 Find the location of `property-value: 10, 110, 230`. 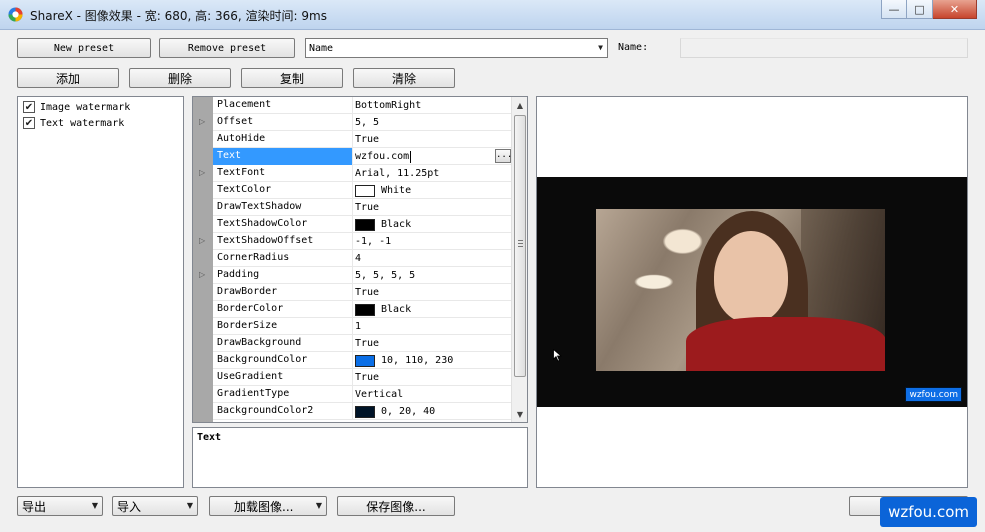

property-value: 10, 110, 230 is located at coordinates (432, 360).